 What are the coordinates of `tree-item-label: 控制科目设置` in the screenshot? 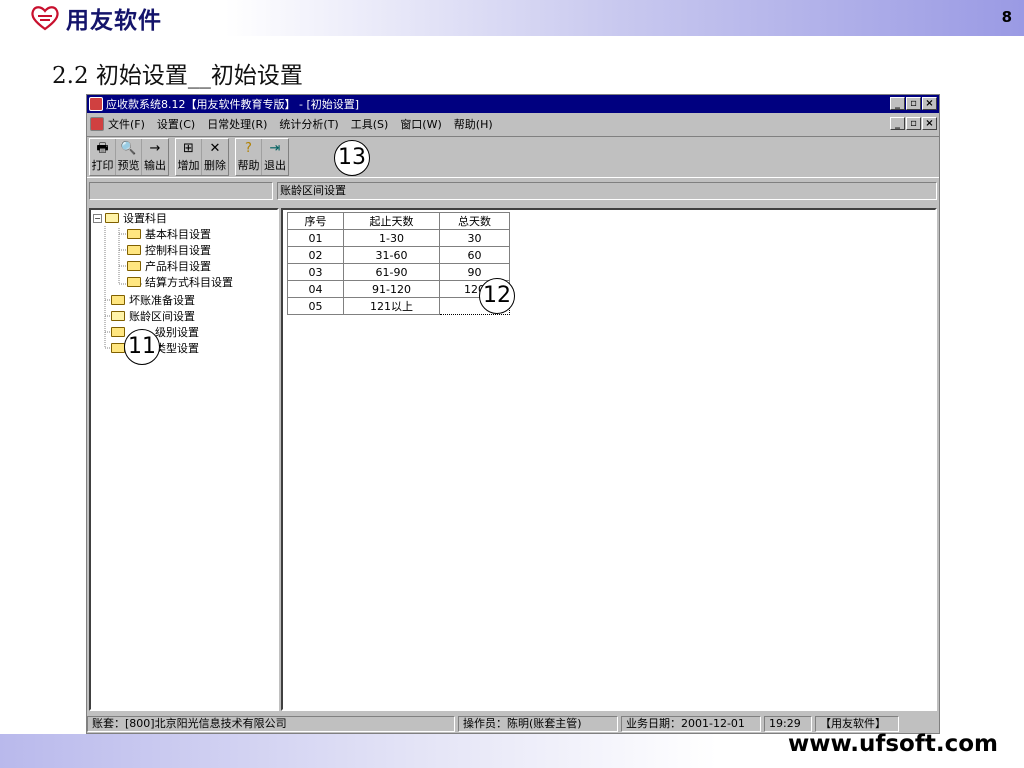 It's located at (178, 250).